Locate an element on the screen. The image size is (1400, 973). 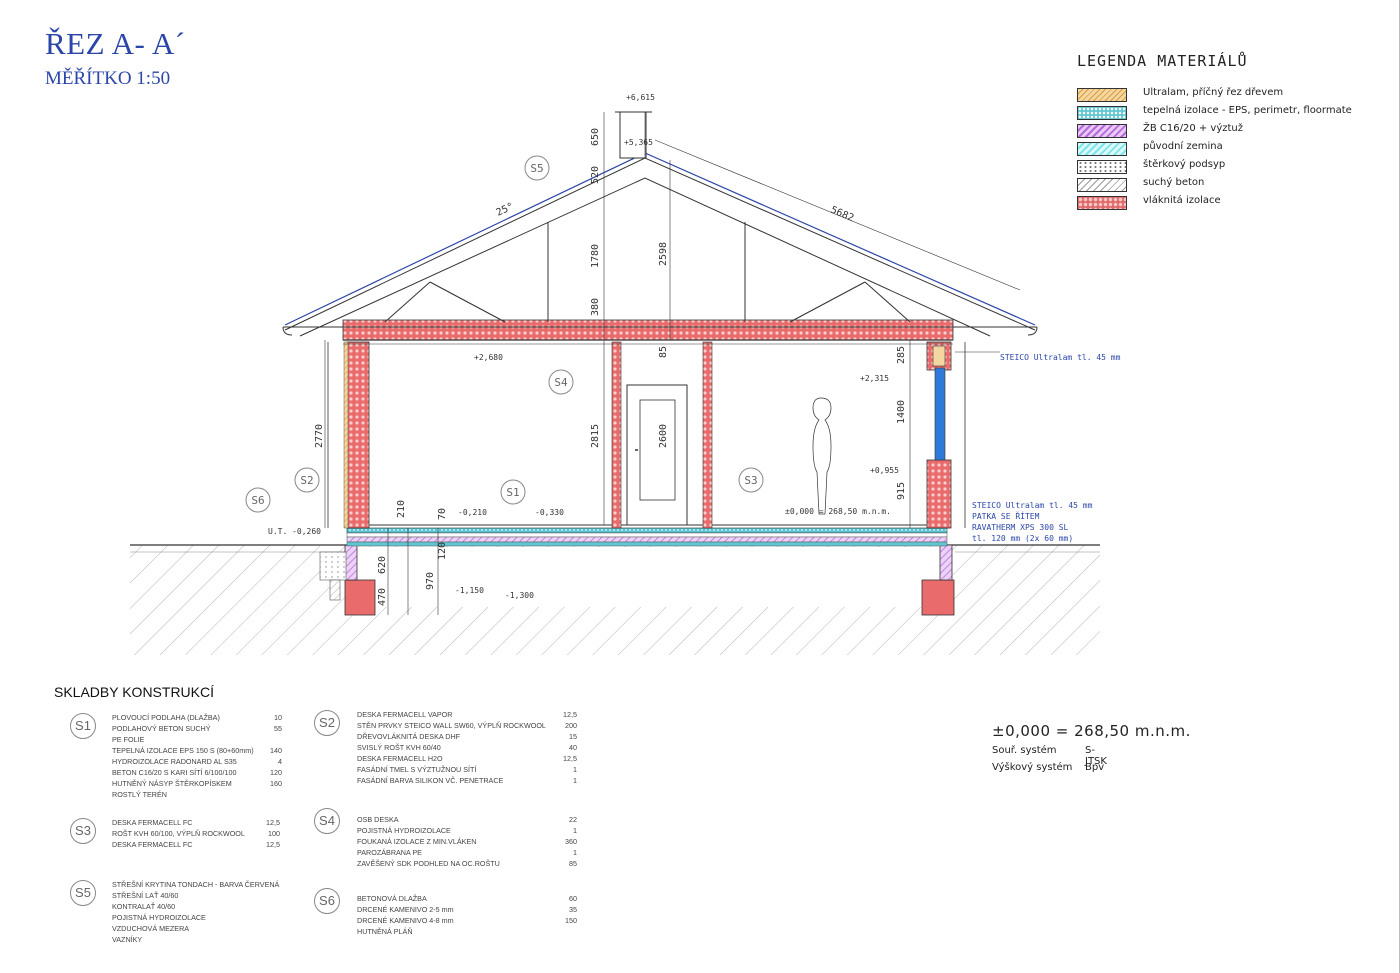
composition-item: BETON C16/20 S KARI SÍTÍ 6/100/100 120 is located at coordinates (197, 772).